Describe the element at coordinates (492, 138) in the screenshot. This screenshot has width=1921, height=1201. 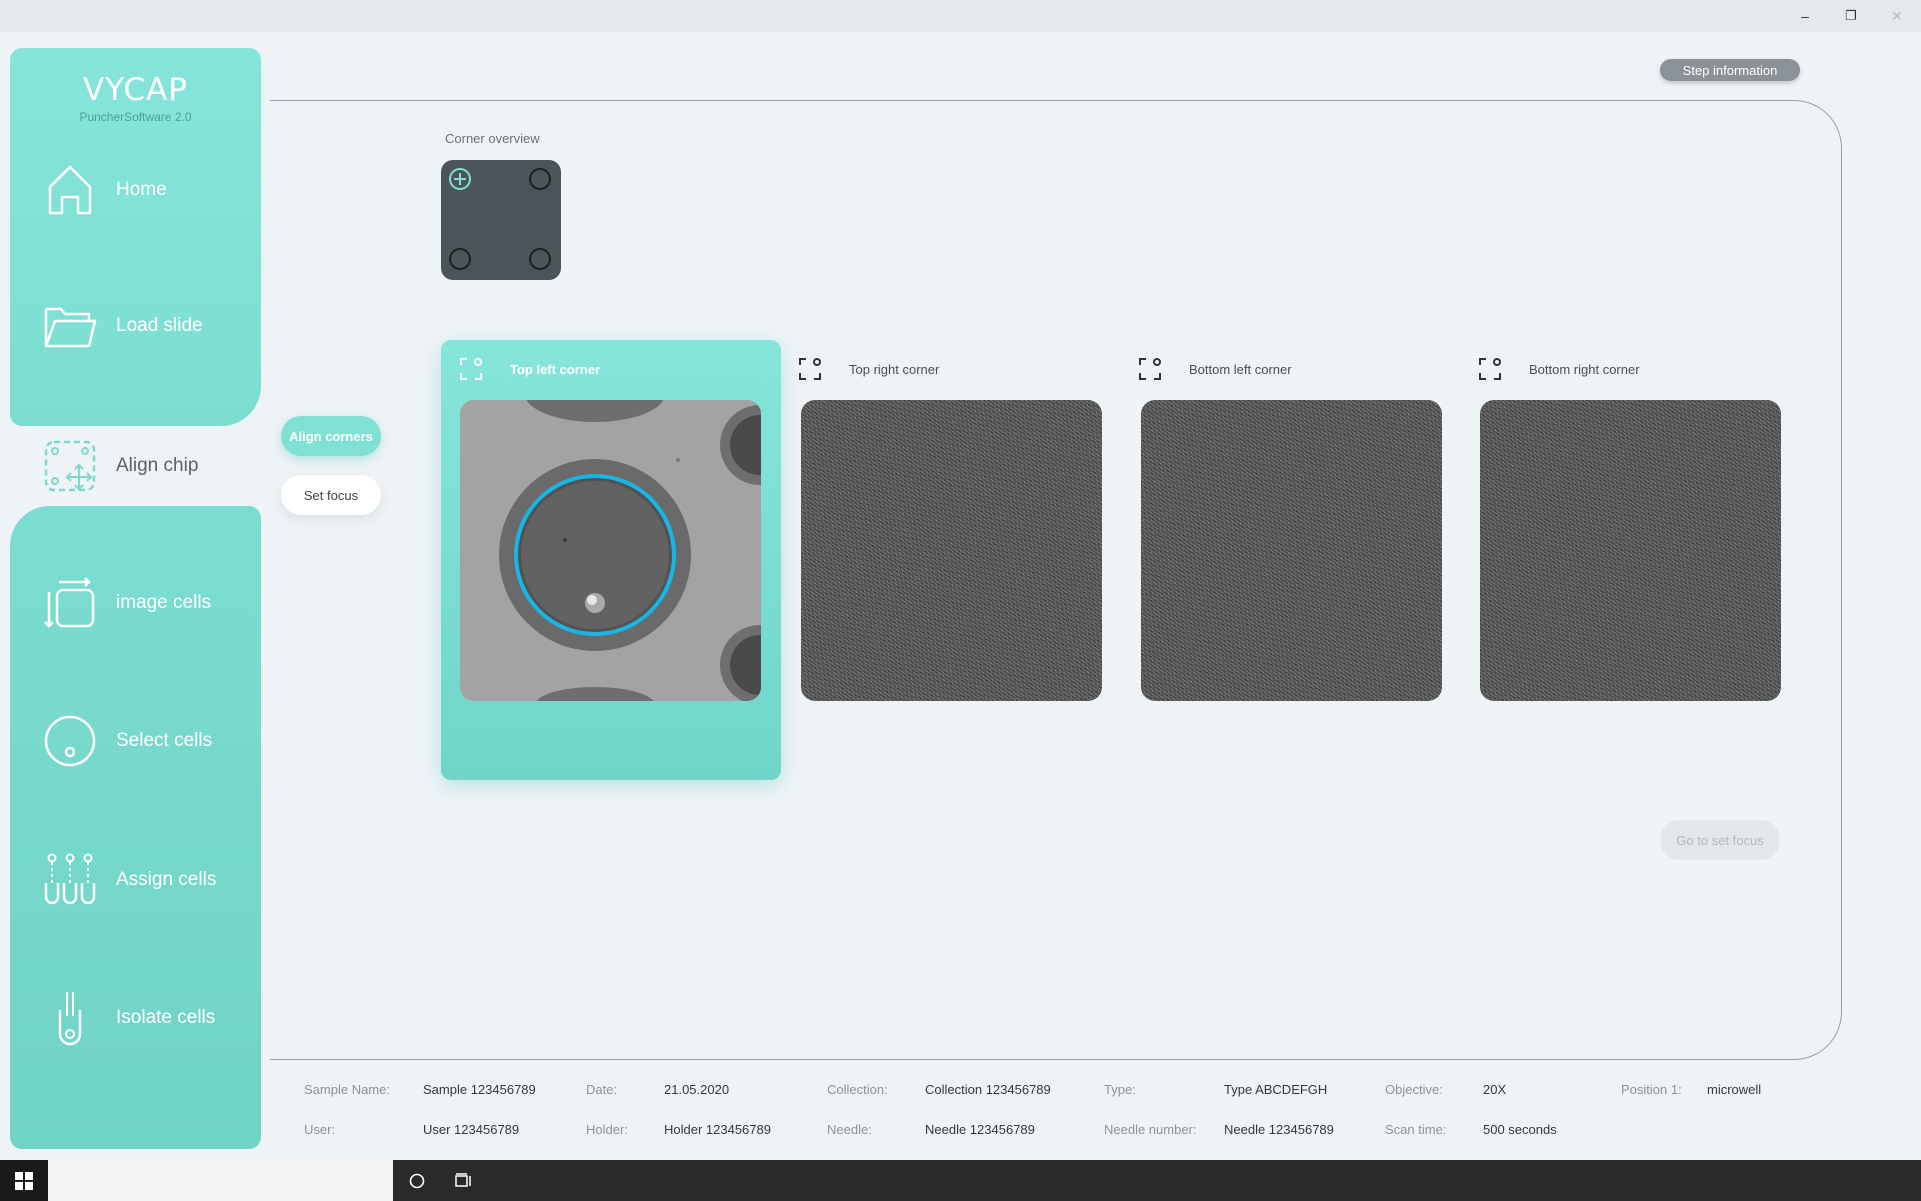
I see `corner-overview-title: Corner overview` at that location.